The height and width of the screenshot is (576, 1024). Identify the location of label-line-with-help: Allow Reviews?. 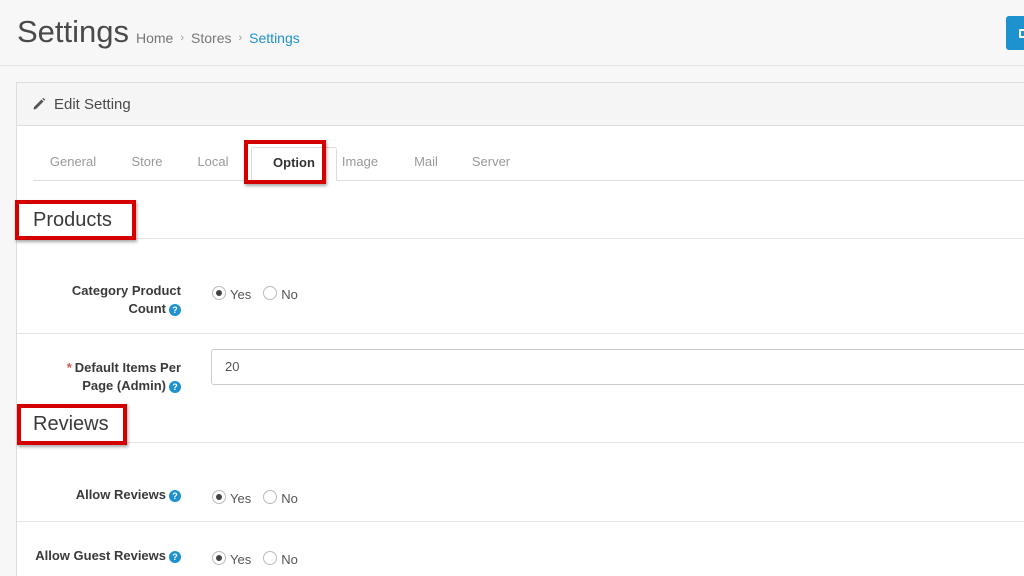
(106, 495).